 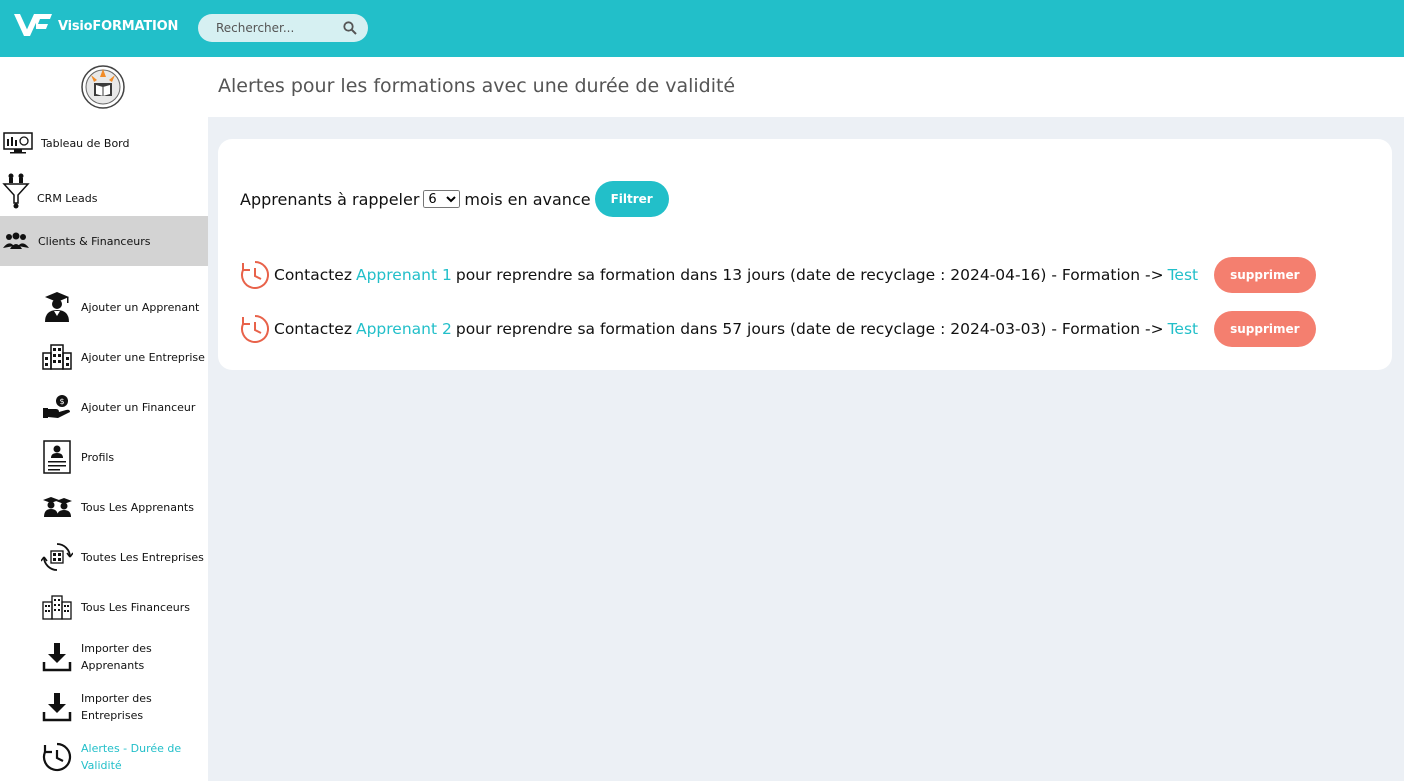 What do you see at coordinates (57, 357) in the screenshot?
I see `building-icon` at bounding box center [57, 357].